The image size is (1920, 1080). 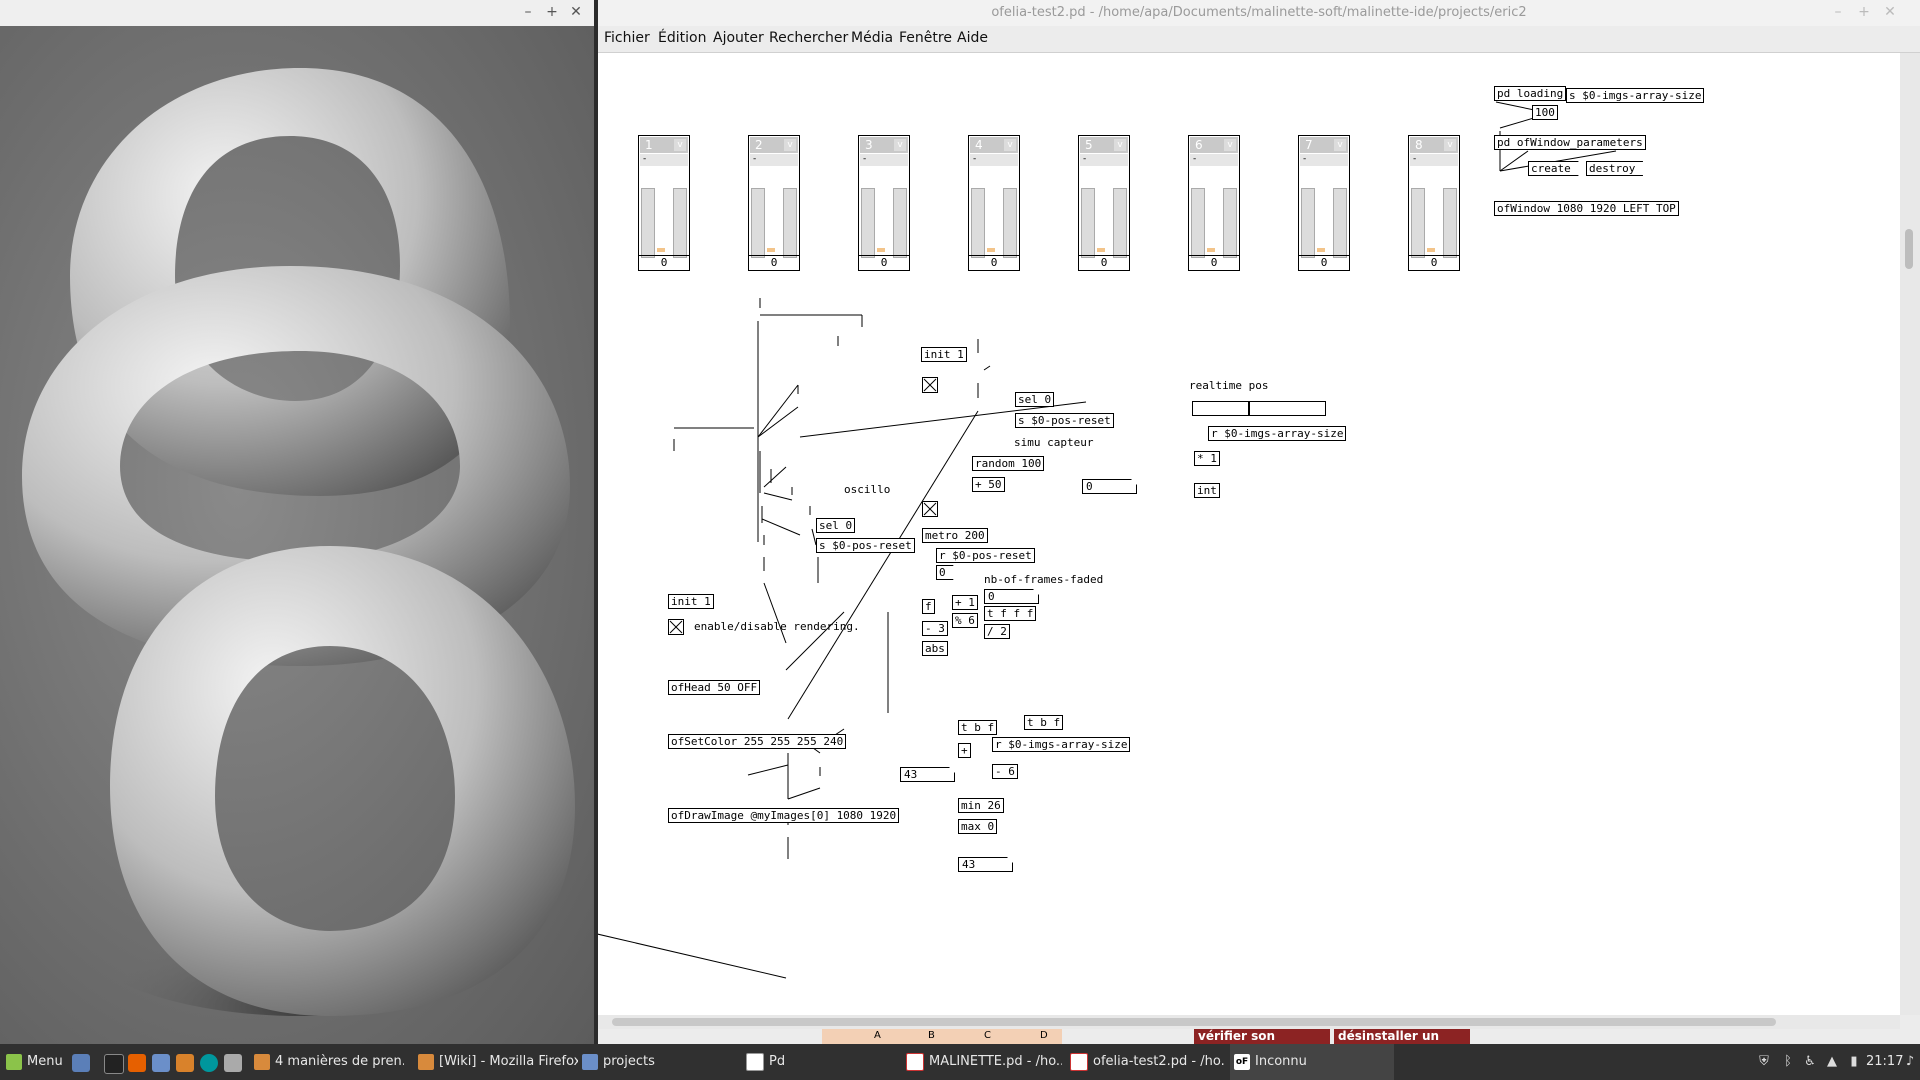 What do you see at coordinates (757, 741) in the screenshot?
I see `ofsetcolor-object: ofSetColor 255 255 255 240` at bounding box center [757, 741].